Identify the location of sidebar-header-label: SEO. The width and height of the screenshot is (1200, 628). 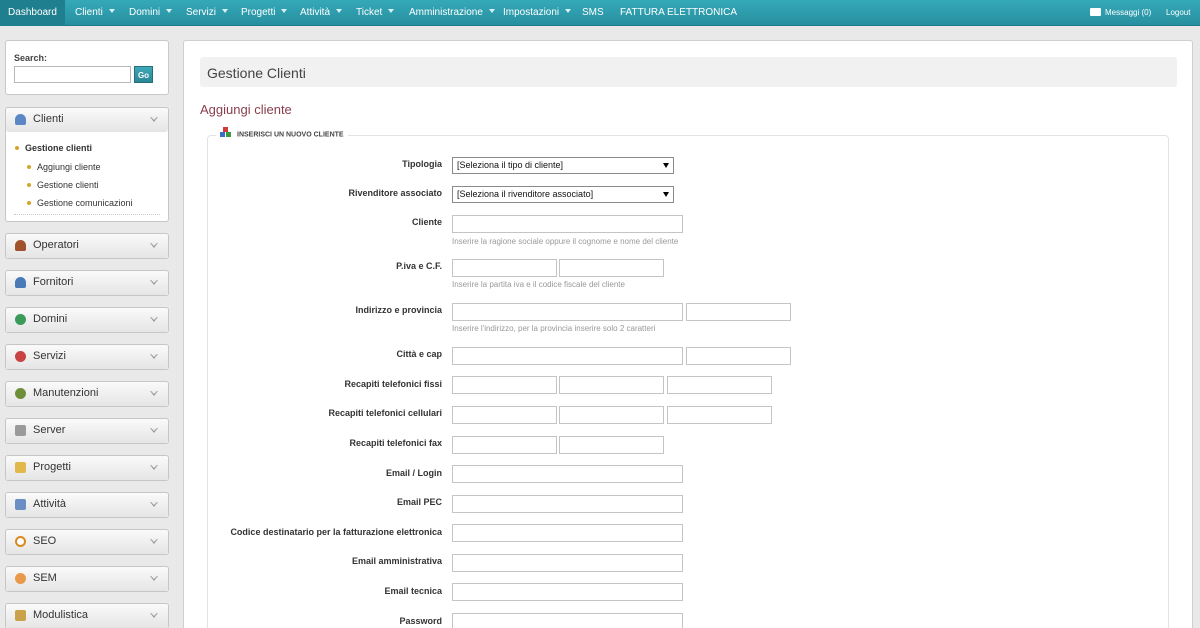
(45, 541).